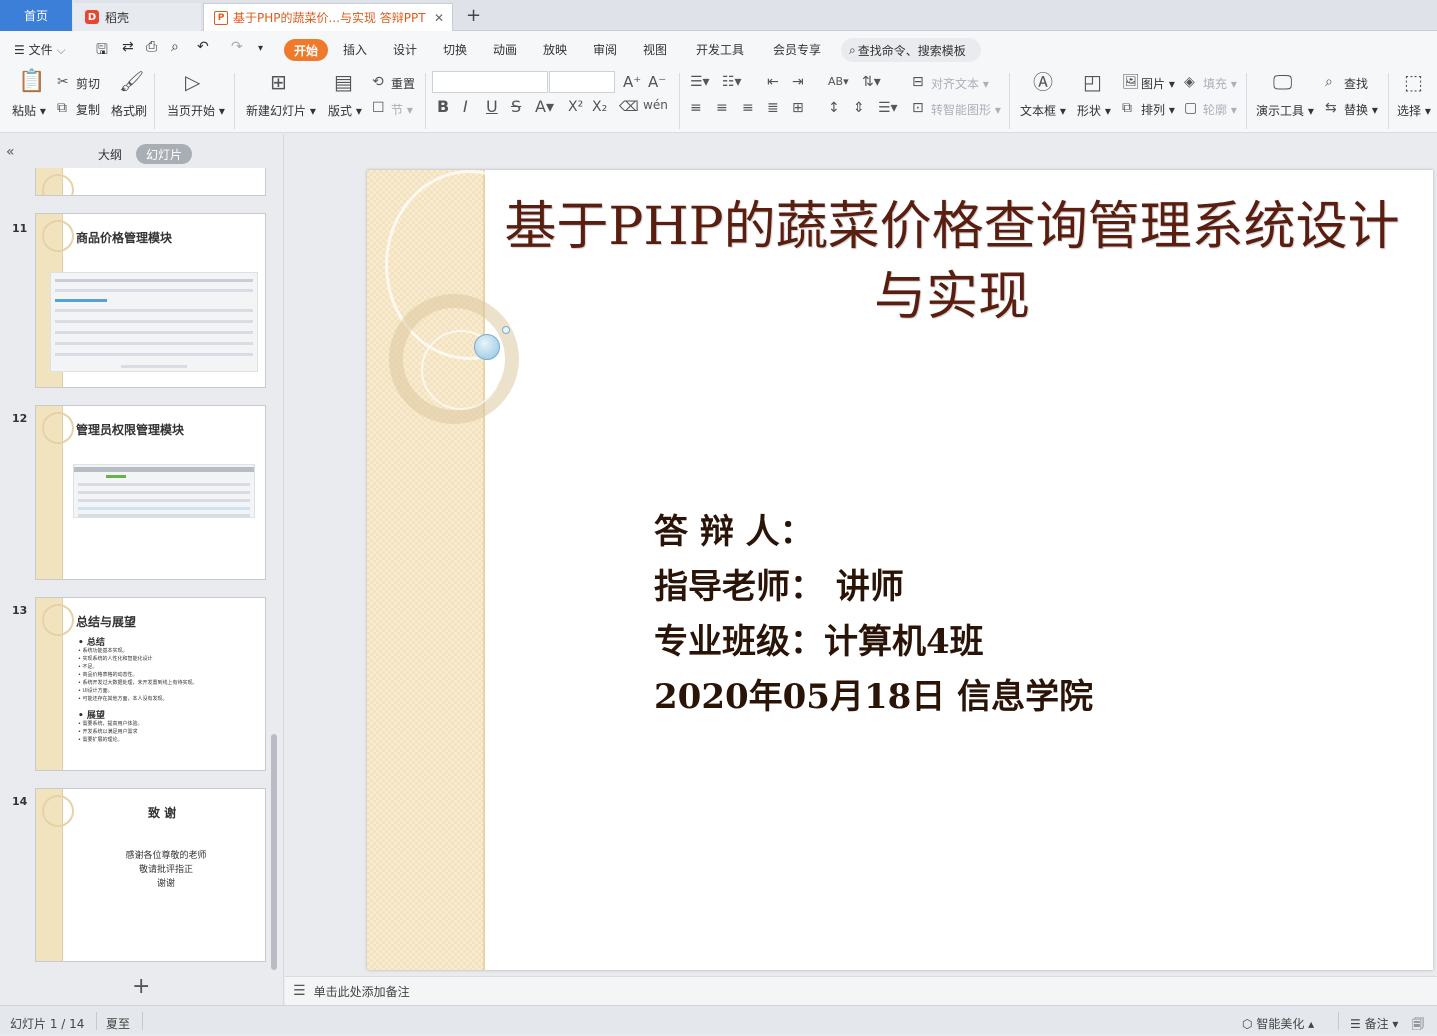 Image resolution: width=1437 pixels, height=1036 pixels. Describe the element at coordinates (164, 154) in the screenshot. I see `slides-tab: 幻灯片` at that location.